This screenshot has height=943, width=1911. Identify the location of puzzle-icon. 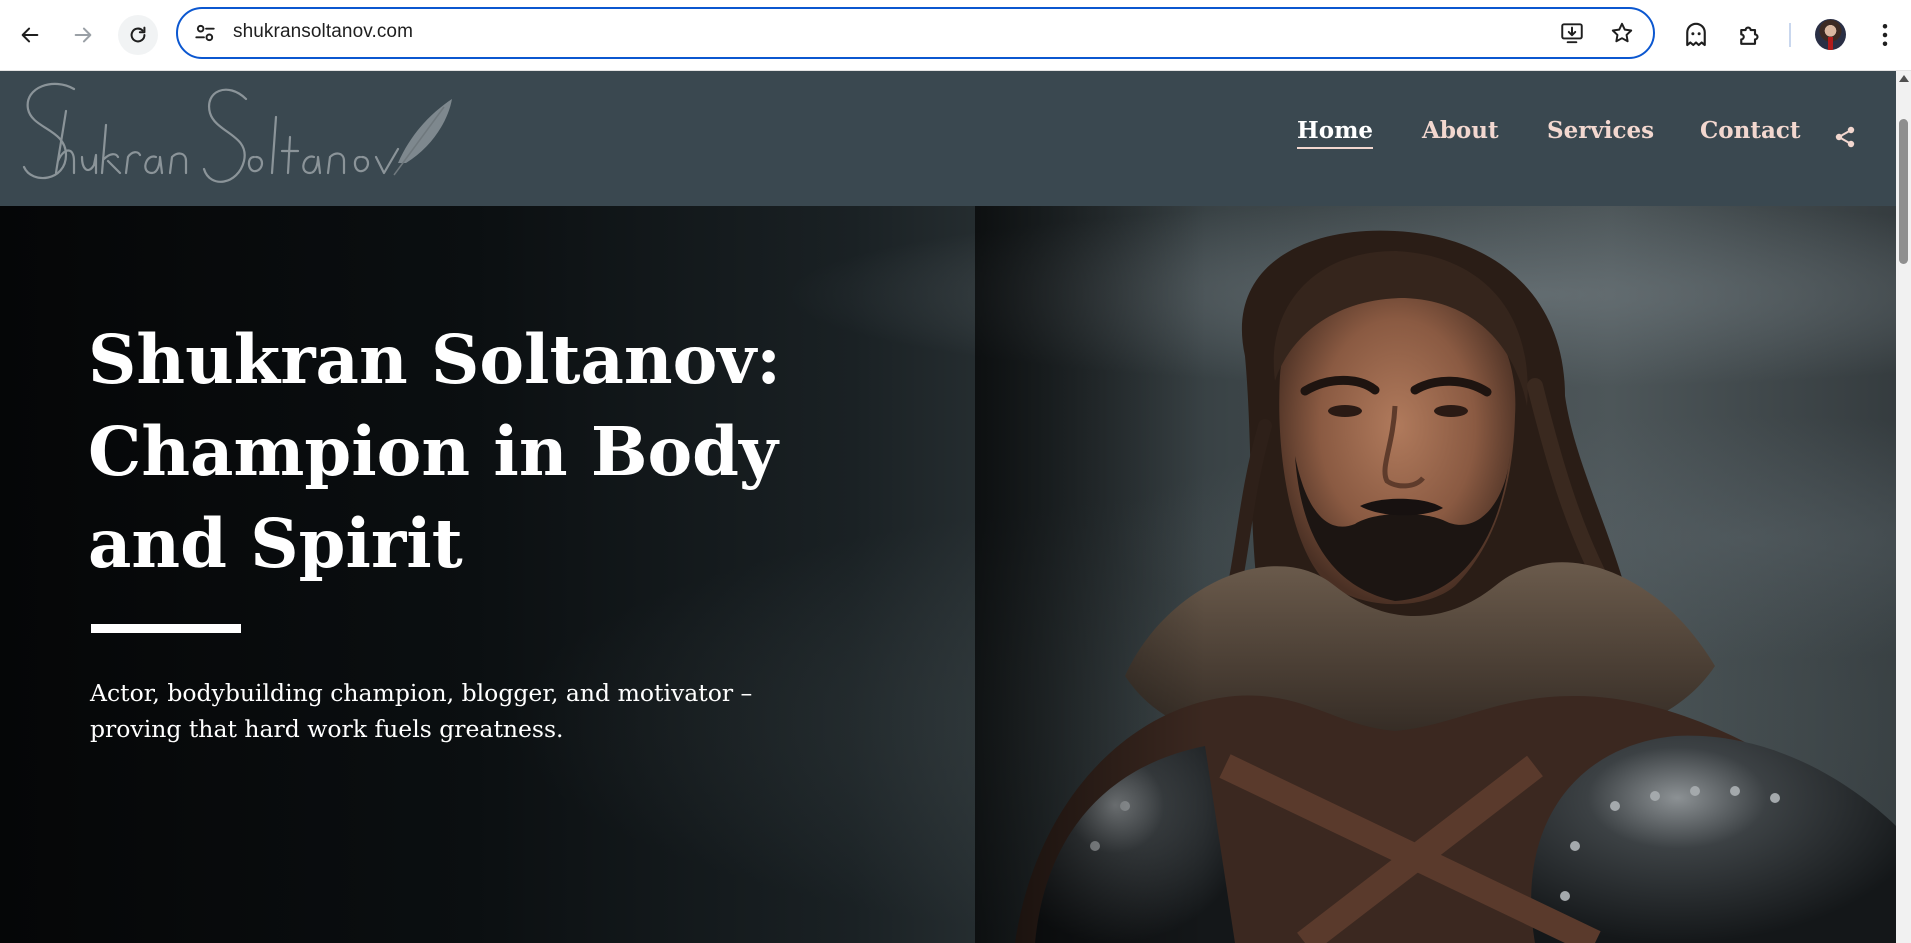
(1750, 35).